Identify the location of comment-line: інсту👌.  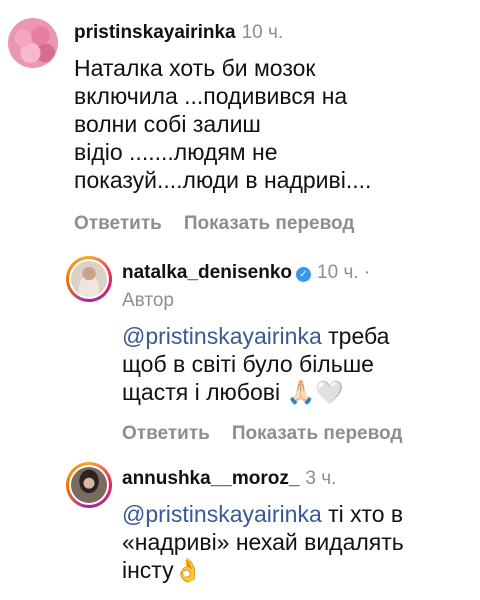
(162, 570).